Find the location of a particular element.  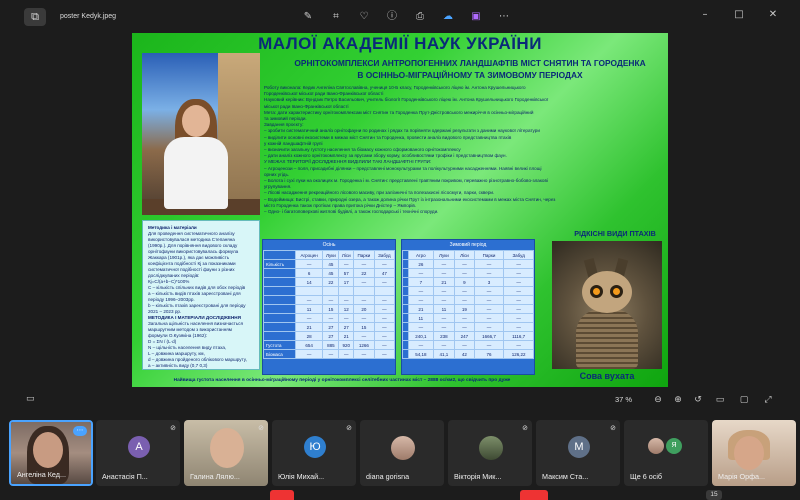

app-icon: ⧉ is located at coordinates (35, 17).